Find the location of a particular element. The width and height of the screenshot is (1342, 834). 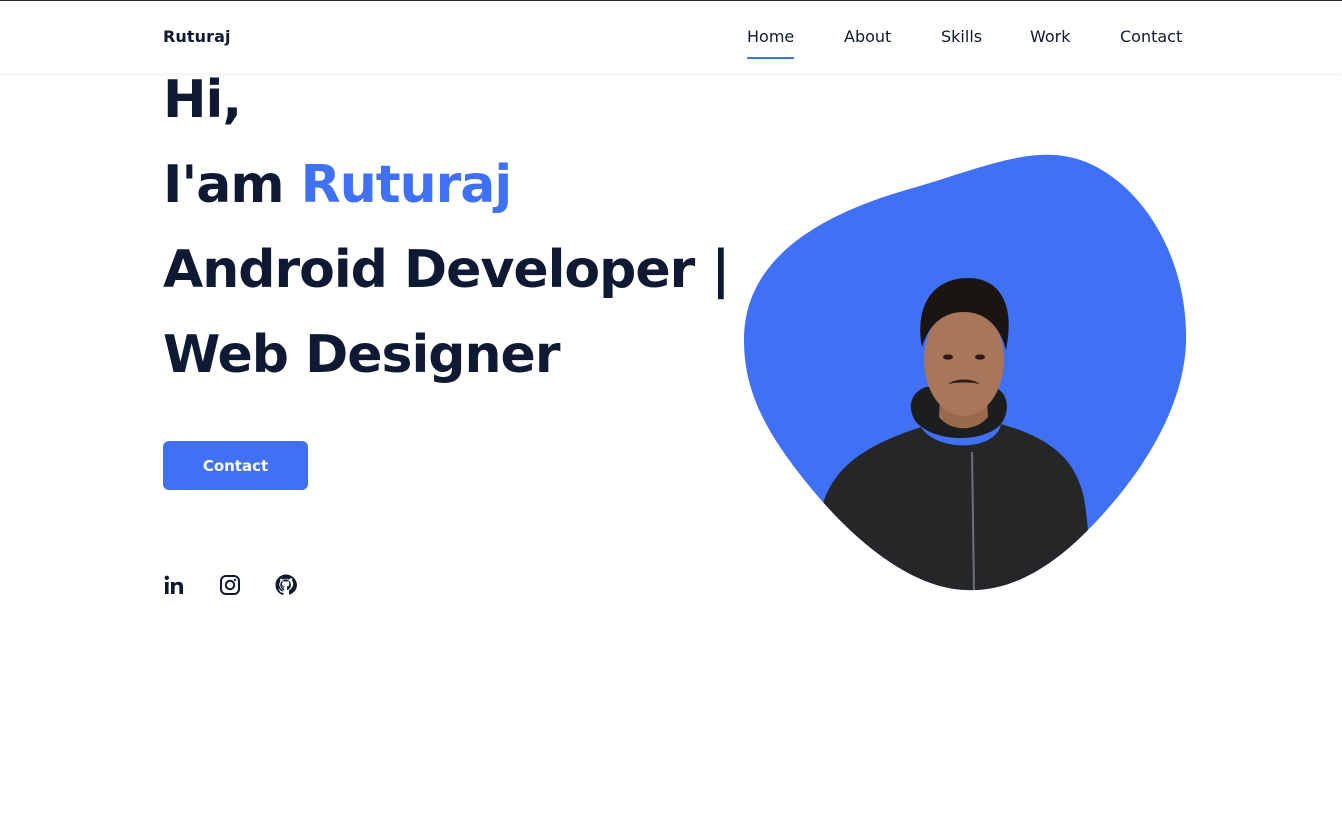

hero-intro: I'am Ruturaj is located at coordinates (337, 185).